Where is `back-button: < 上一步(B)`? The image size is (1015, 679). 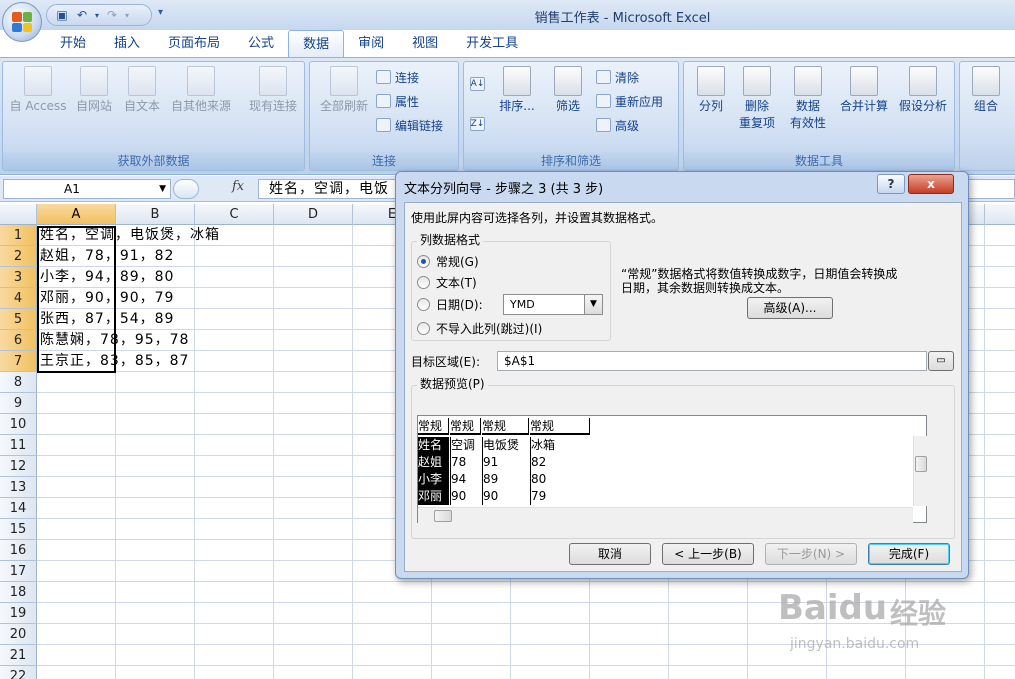 back-button: < 上一步(B) is located at coordinates (708, 554).